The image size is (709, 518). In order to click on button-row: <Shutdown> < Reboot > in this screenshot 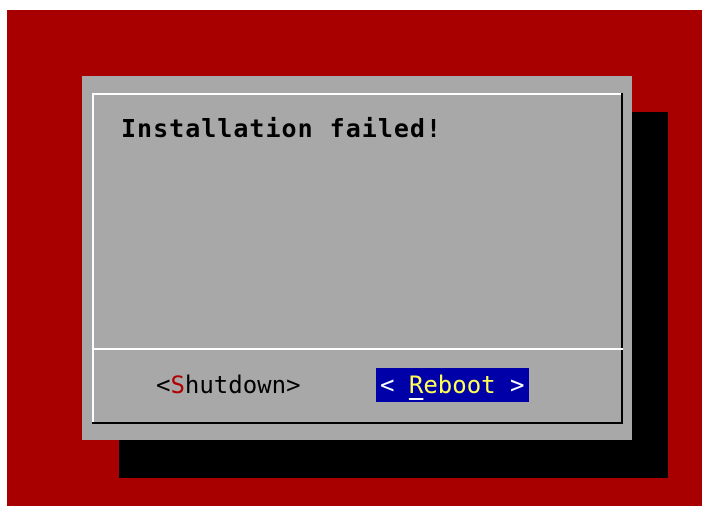, I will do `click(357, 388)`.